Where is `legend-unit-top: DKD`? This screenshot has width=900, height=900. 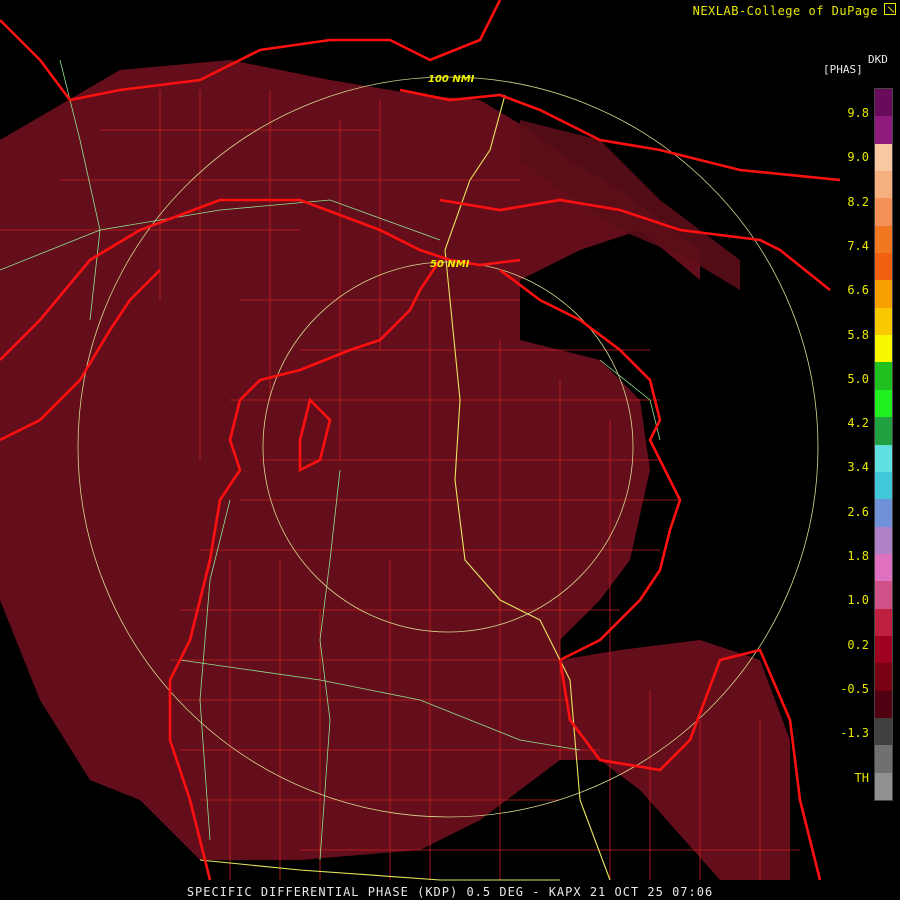 legend-unit-top: DKD is located at coordinates (878, 59).